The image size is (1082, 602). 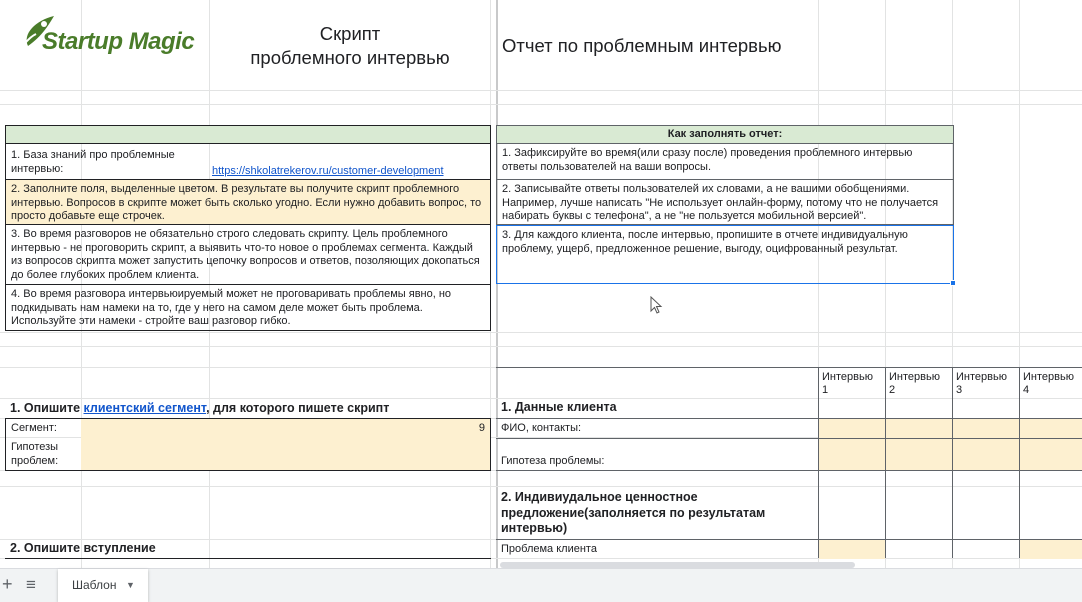 I want to click on interview-header-2: Интервью 2, so click(x=914, y=383).